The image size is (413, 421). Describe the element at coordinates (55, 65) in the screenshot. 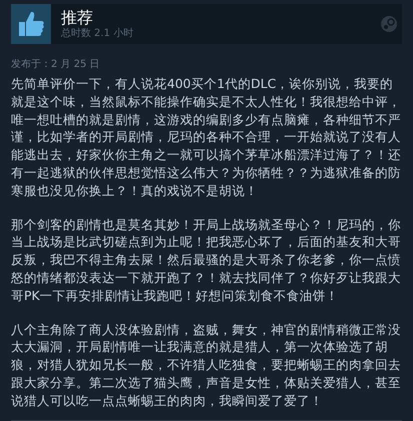

I see `posted-date: 发布于：2 月 25 日` at that location.